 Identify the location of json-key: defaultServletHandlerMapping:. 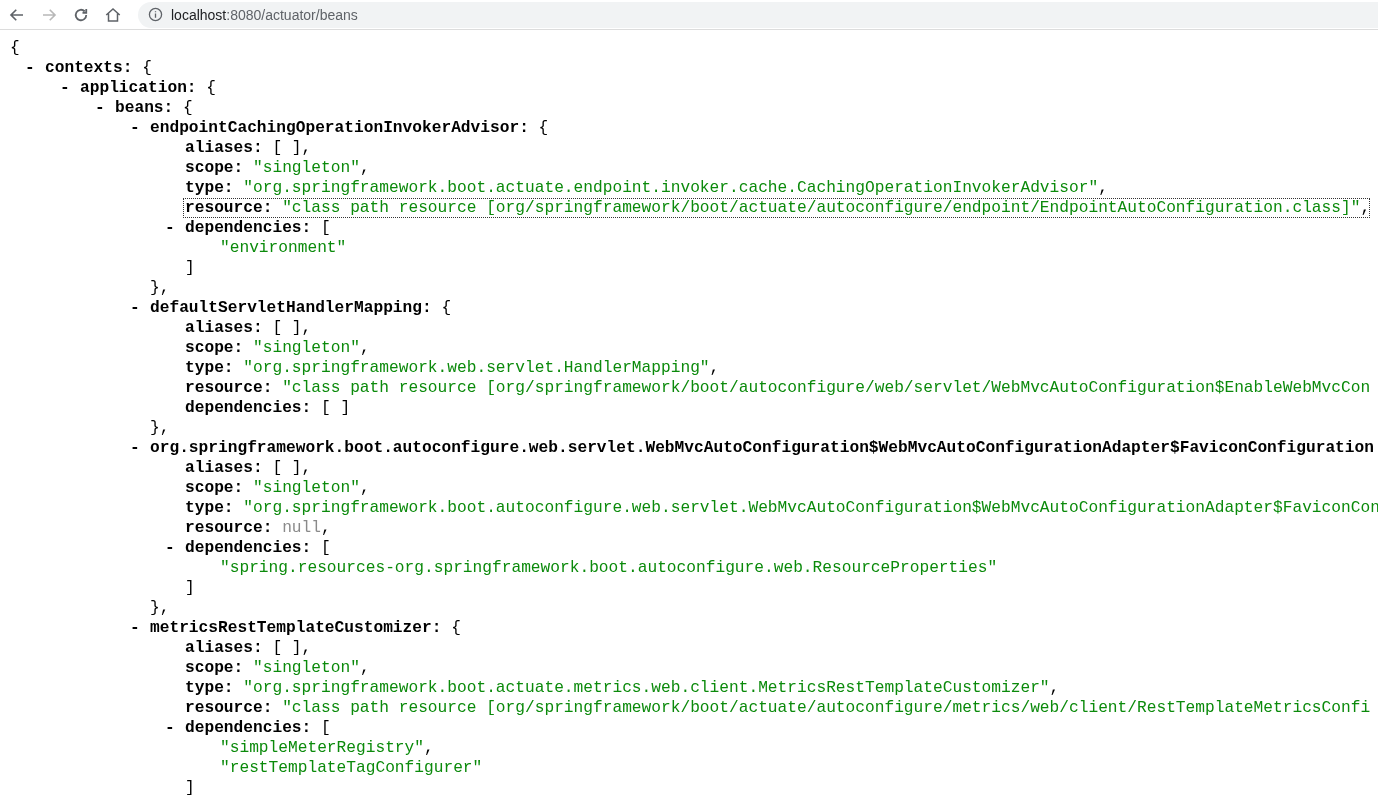
(291, 308).